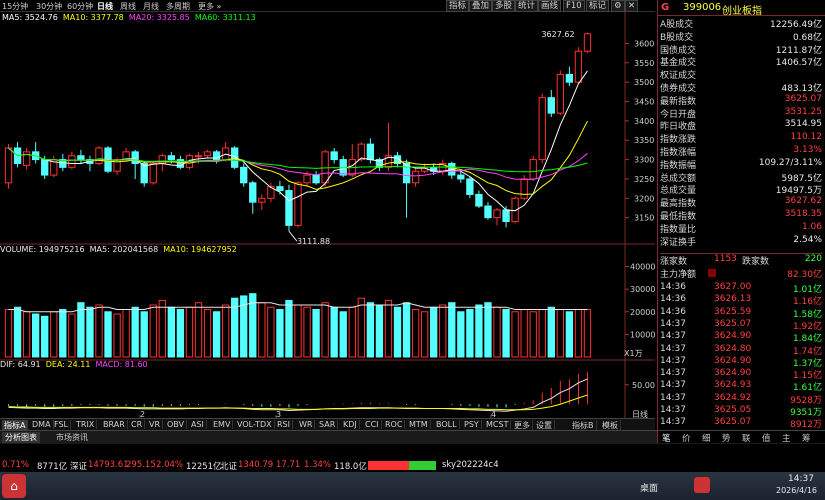 The height and width of the screenshot is (500, 825). I want to click on stat-label: 昨日收盘, so click(678, 127).